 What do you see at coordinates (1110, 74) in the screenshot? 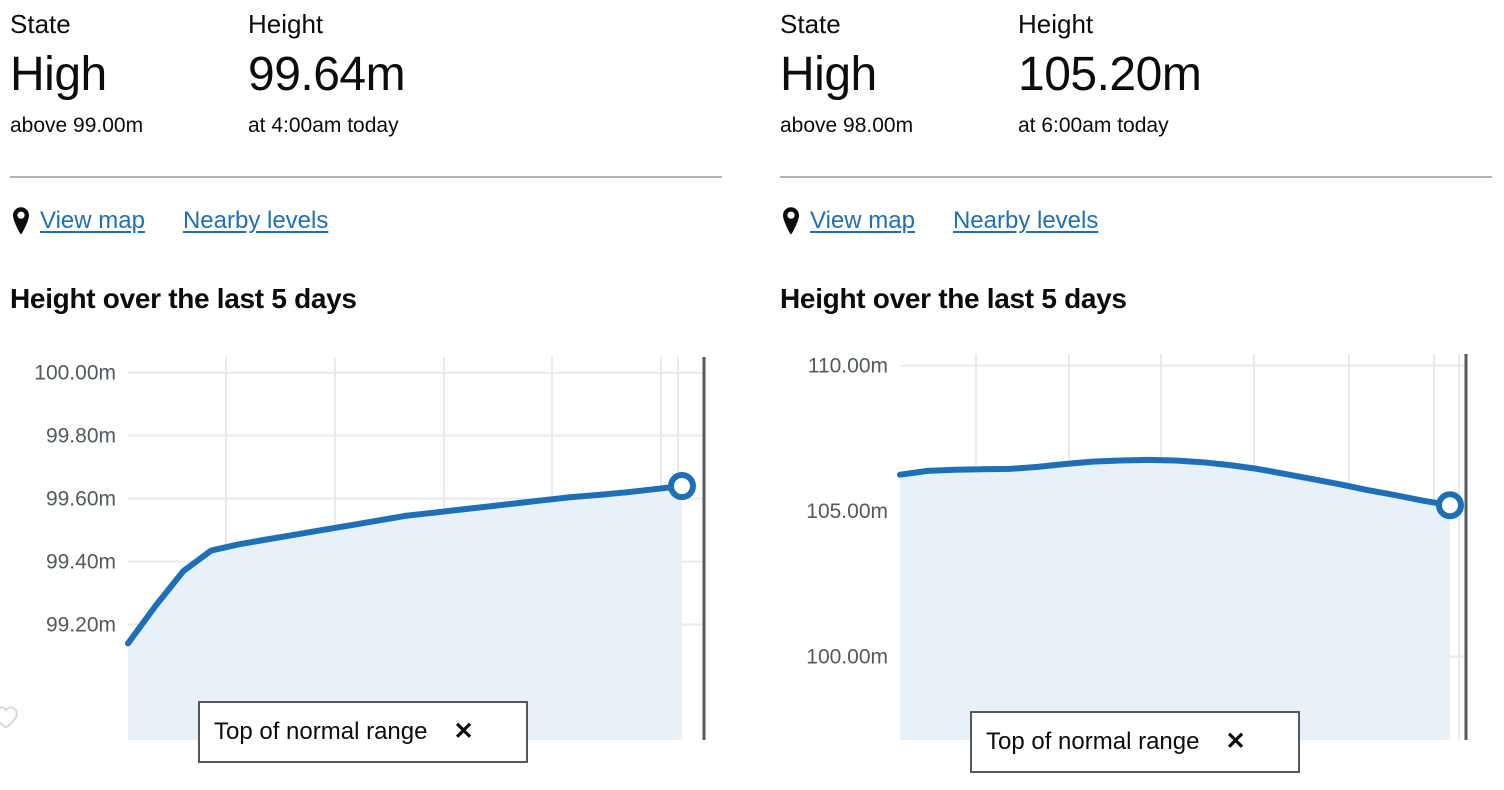
I see `height-value: 105.20m` at bounding box center [1110, 74].